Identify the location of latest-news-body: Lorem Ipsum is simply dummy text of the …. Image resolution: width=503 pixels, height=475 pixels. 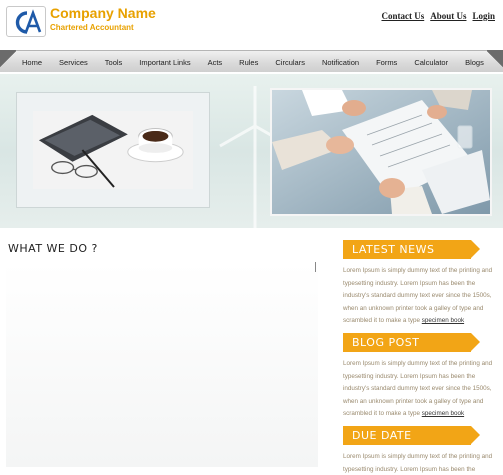
(418, 296).